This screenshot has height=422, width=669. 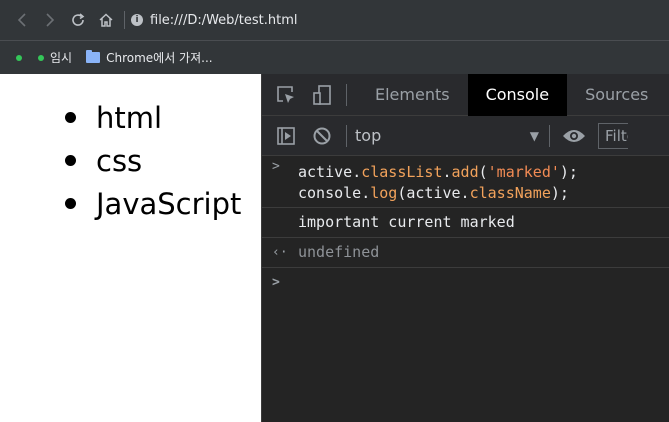 I want to click on back-arrow-icon, so click(x=21, y=20).